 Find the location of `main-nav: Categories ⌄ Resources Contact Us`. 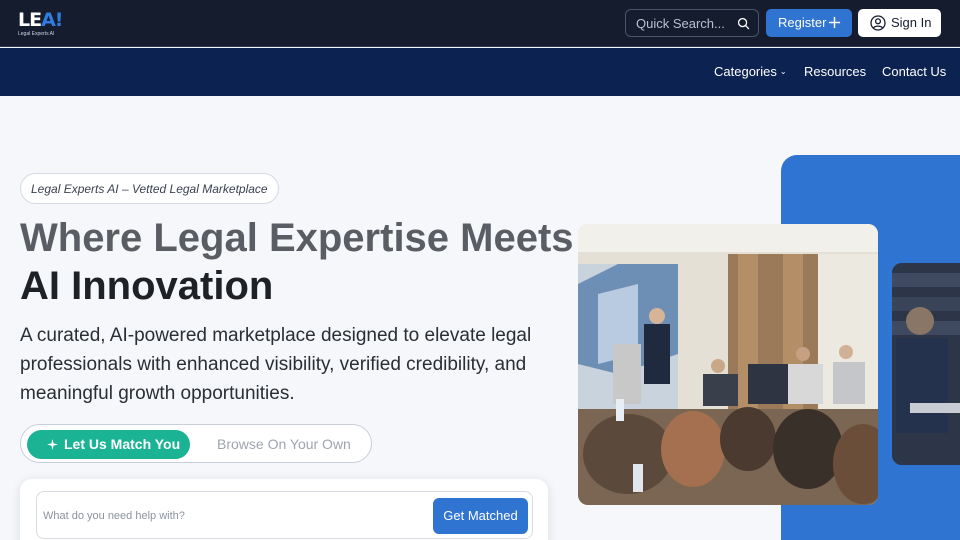

main-nav: Categories ⌄ Resources Contact Us is located at coordinates (480, 72).